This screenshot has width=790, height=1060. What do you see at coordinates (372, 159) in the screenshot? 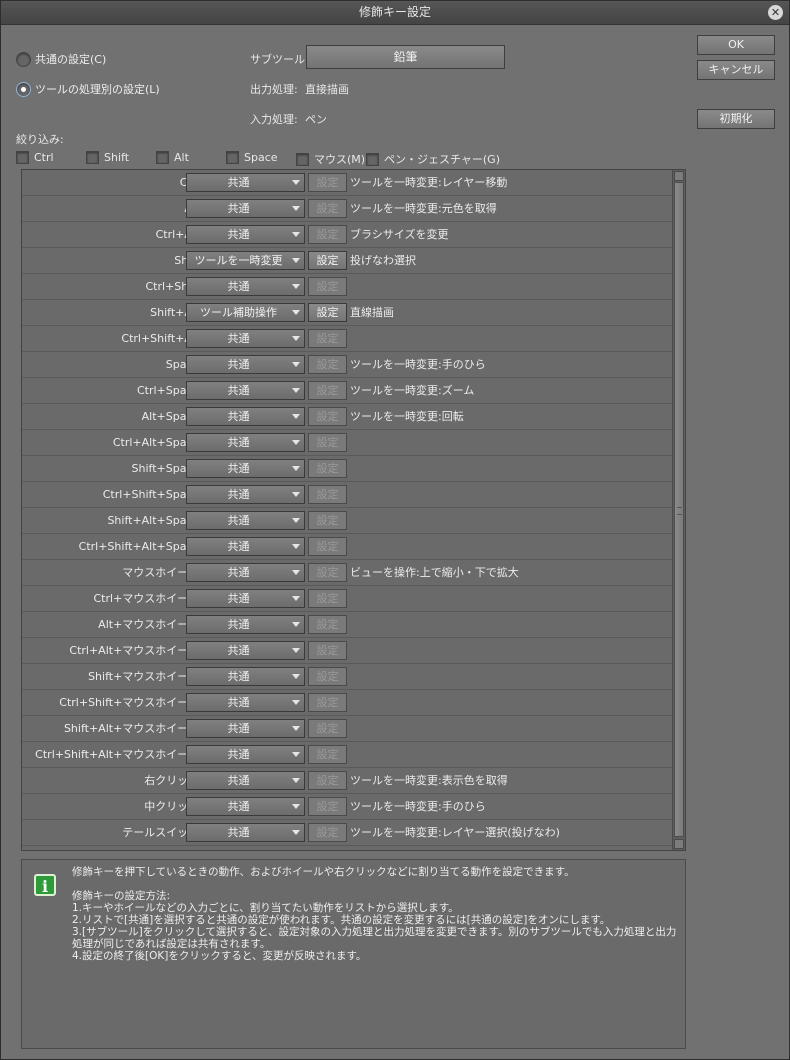
I see `filter-pen-gesture-checkbox` at bounding box center [372, 159].